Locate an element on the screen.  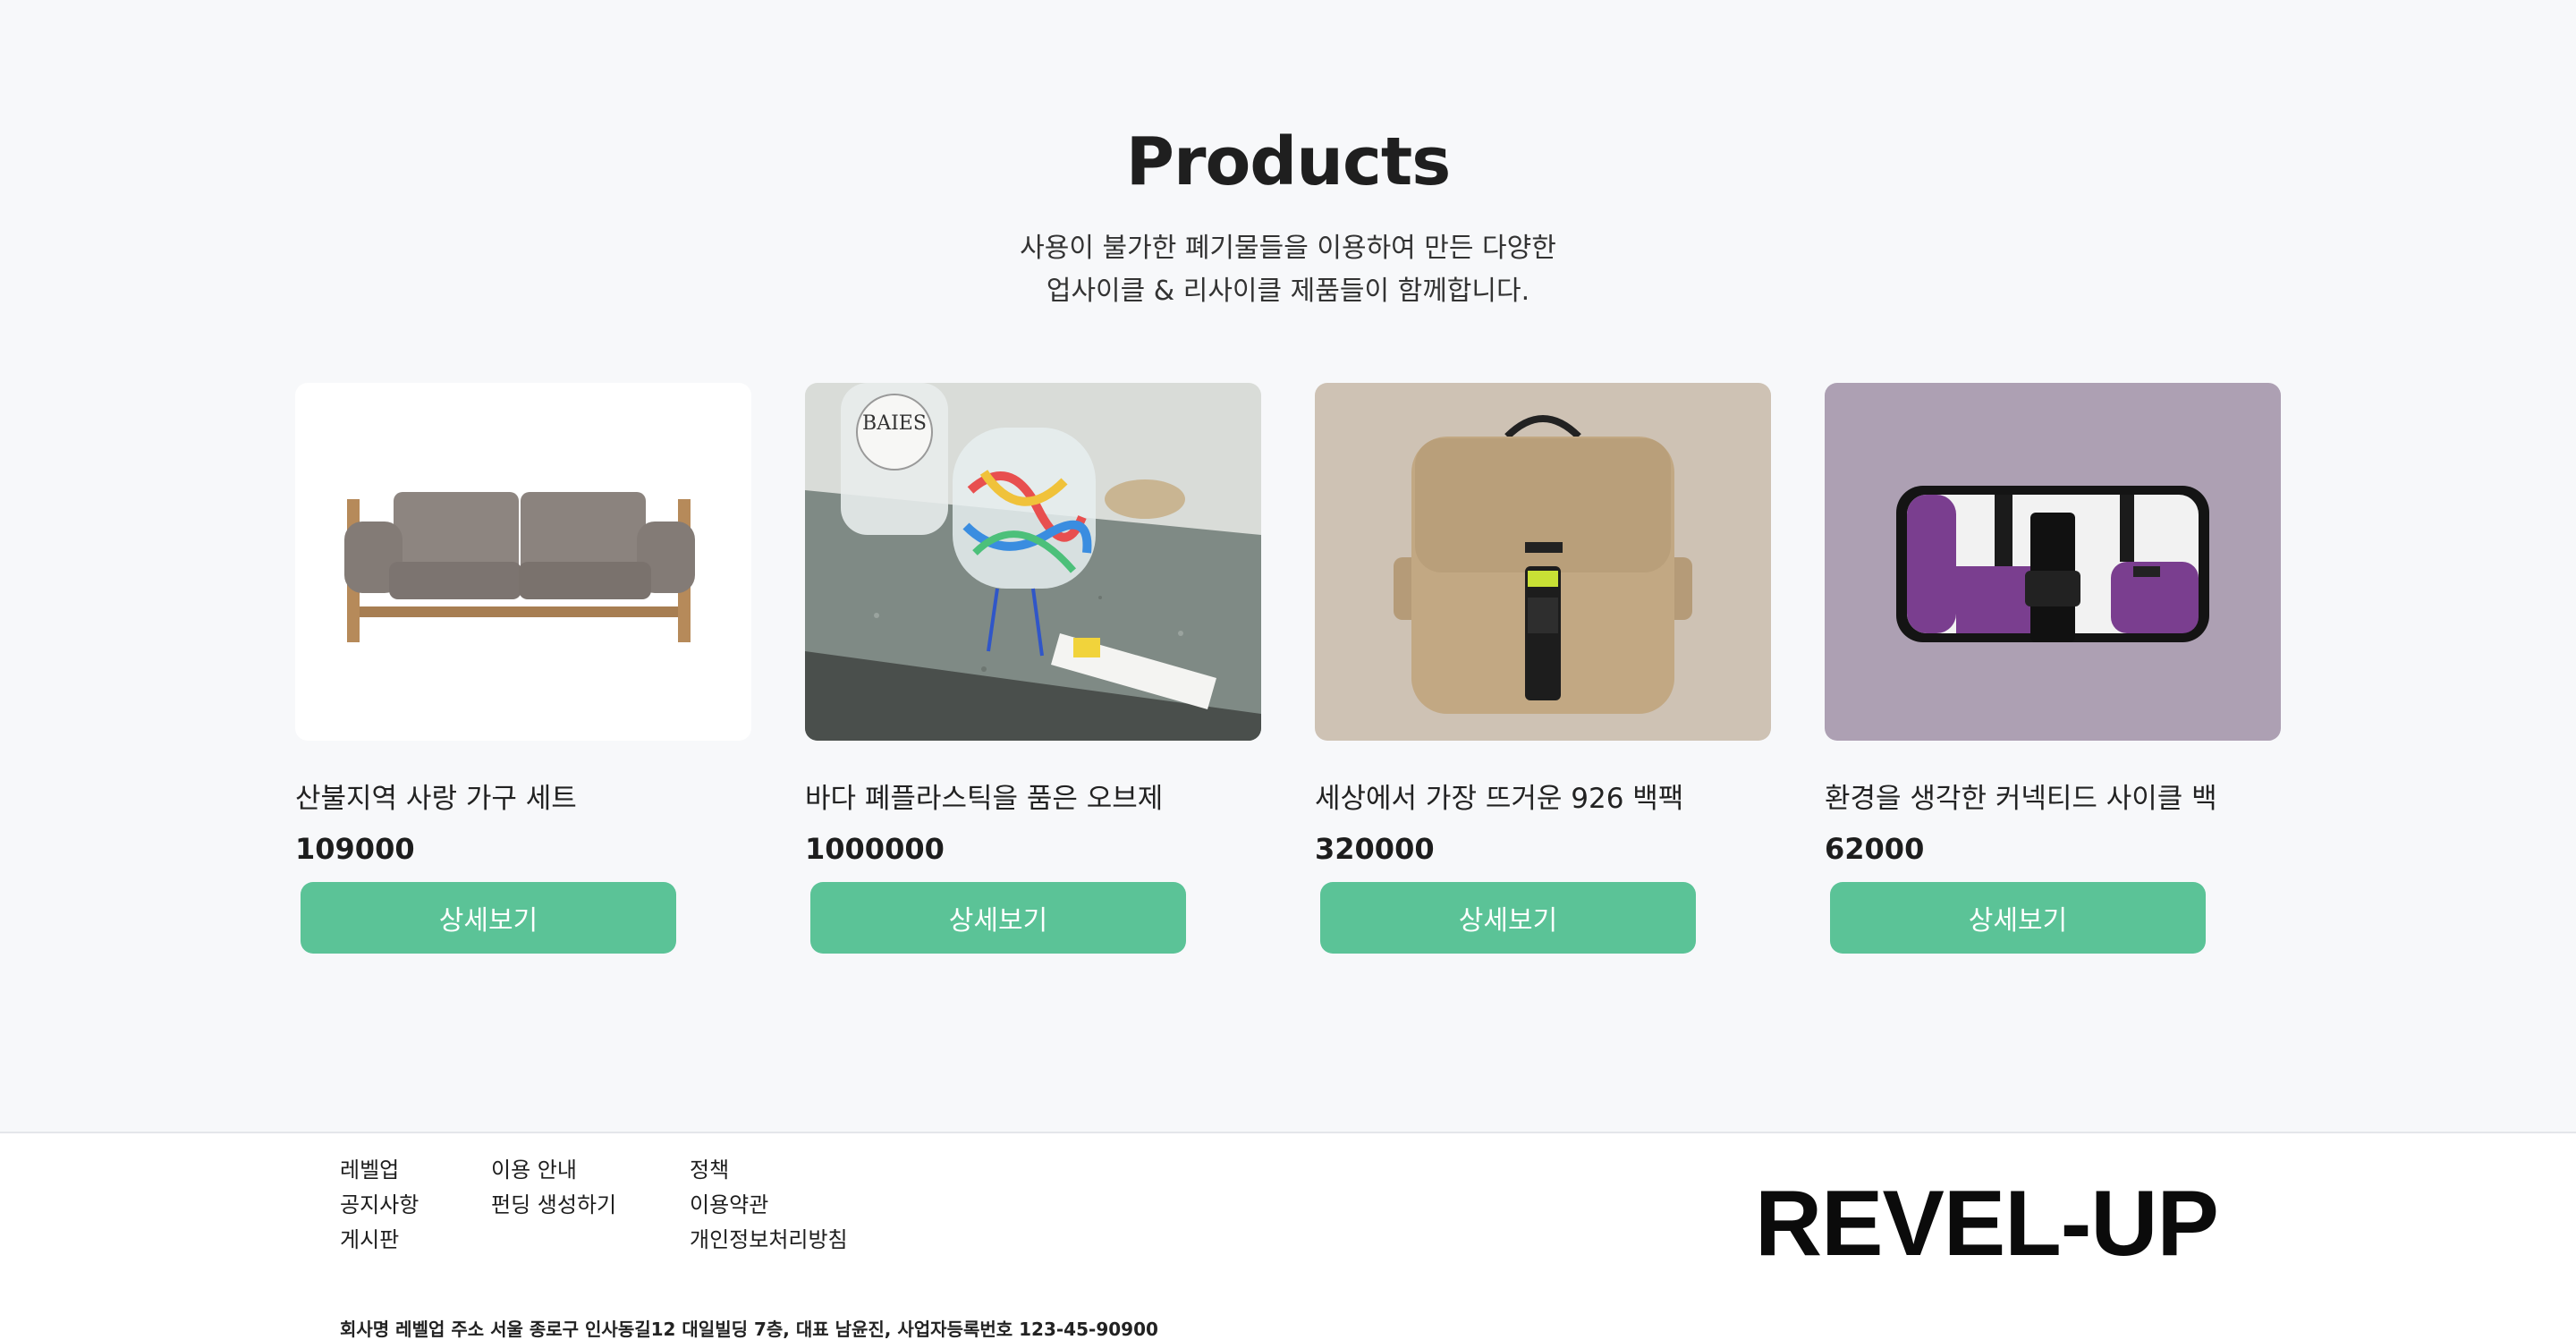
sofa-image is located at coordinates (523, 562).